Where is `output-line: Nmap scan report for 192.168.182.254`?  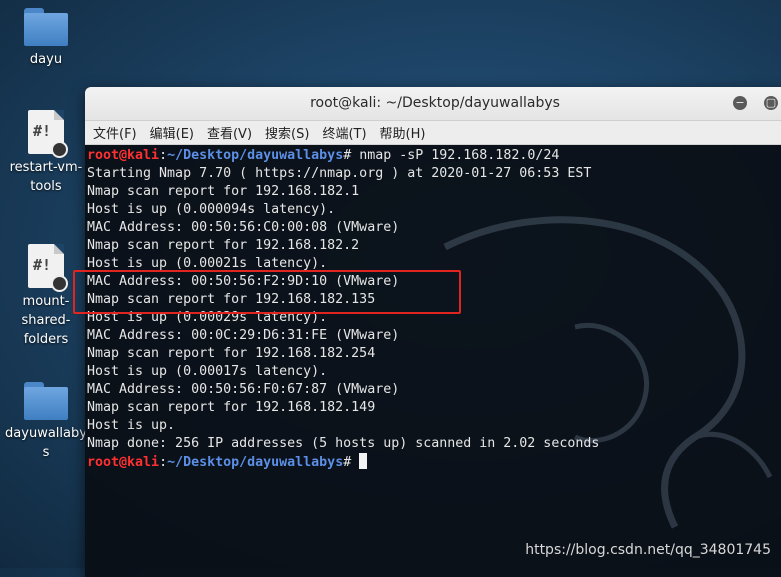 output-line: Nmap scan report for 192.168.182.254 is located at coordinates (231, 353).